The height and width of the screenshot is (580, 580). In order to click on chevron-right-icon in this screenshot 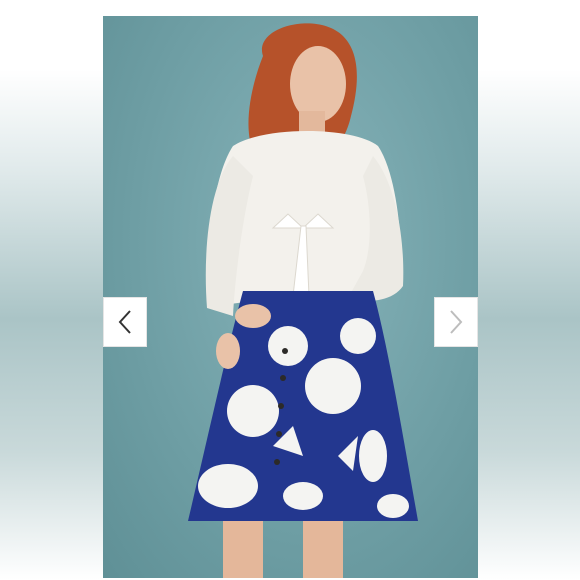, I will do `click(456, 322)`.